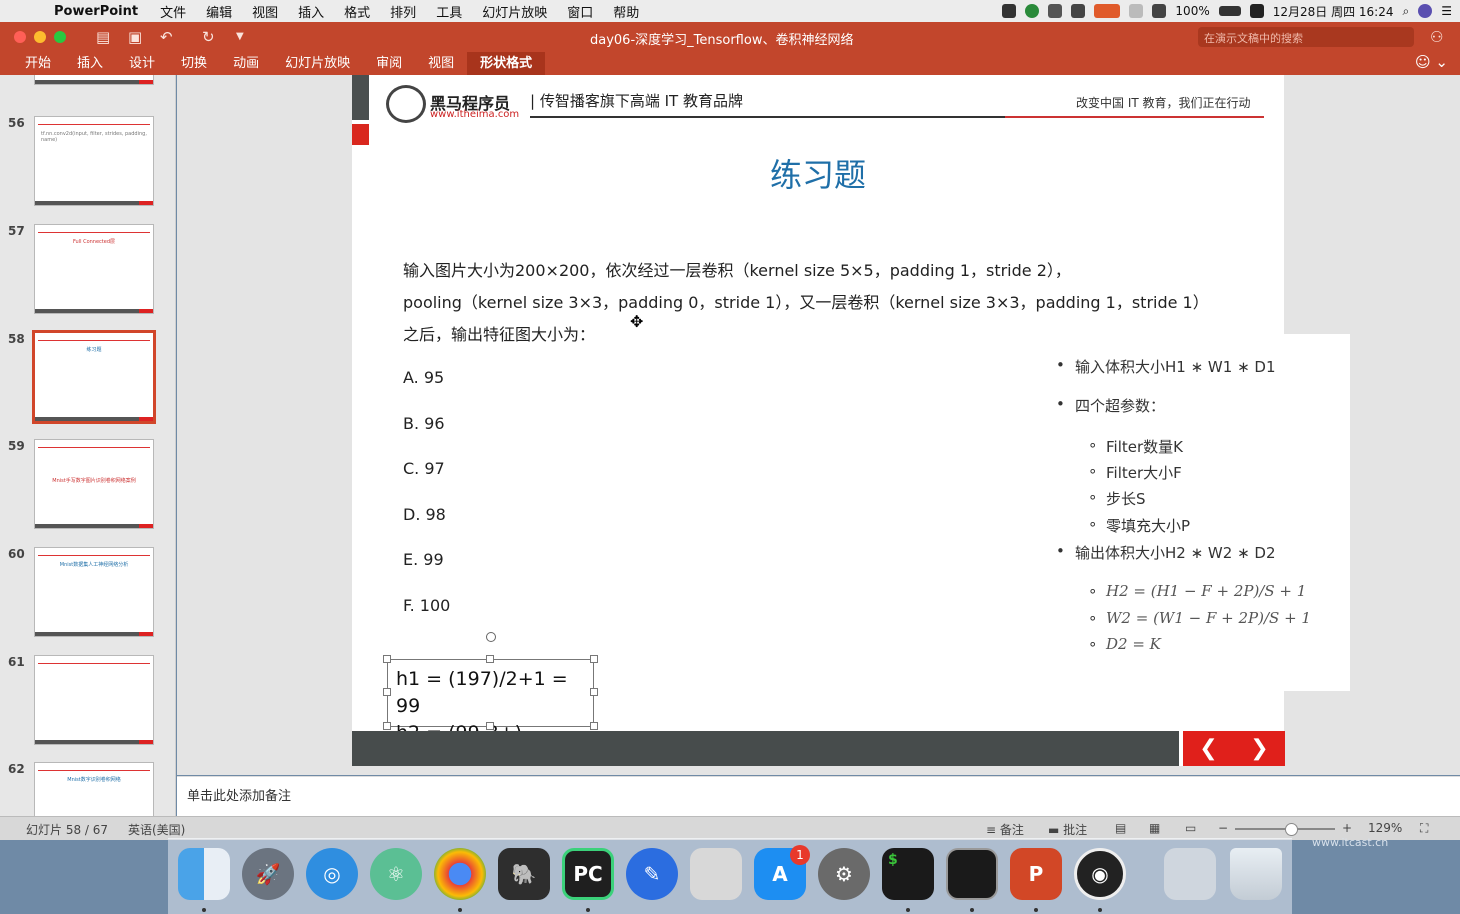 The image size is (1460, 914). I want to click on thumbnail-62: 62 Mnist数字识别卷积网络, so click(87, 789).